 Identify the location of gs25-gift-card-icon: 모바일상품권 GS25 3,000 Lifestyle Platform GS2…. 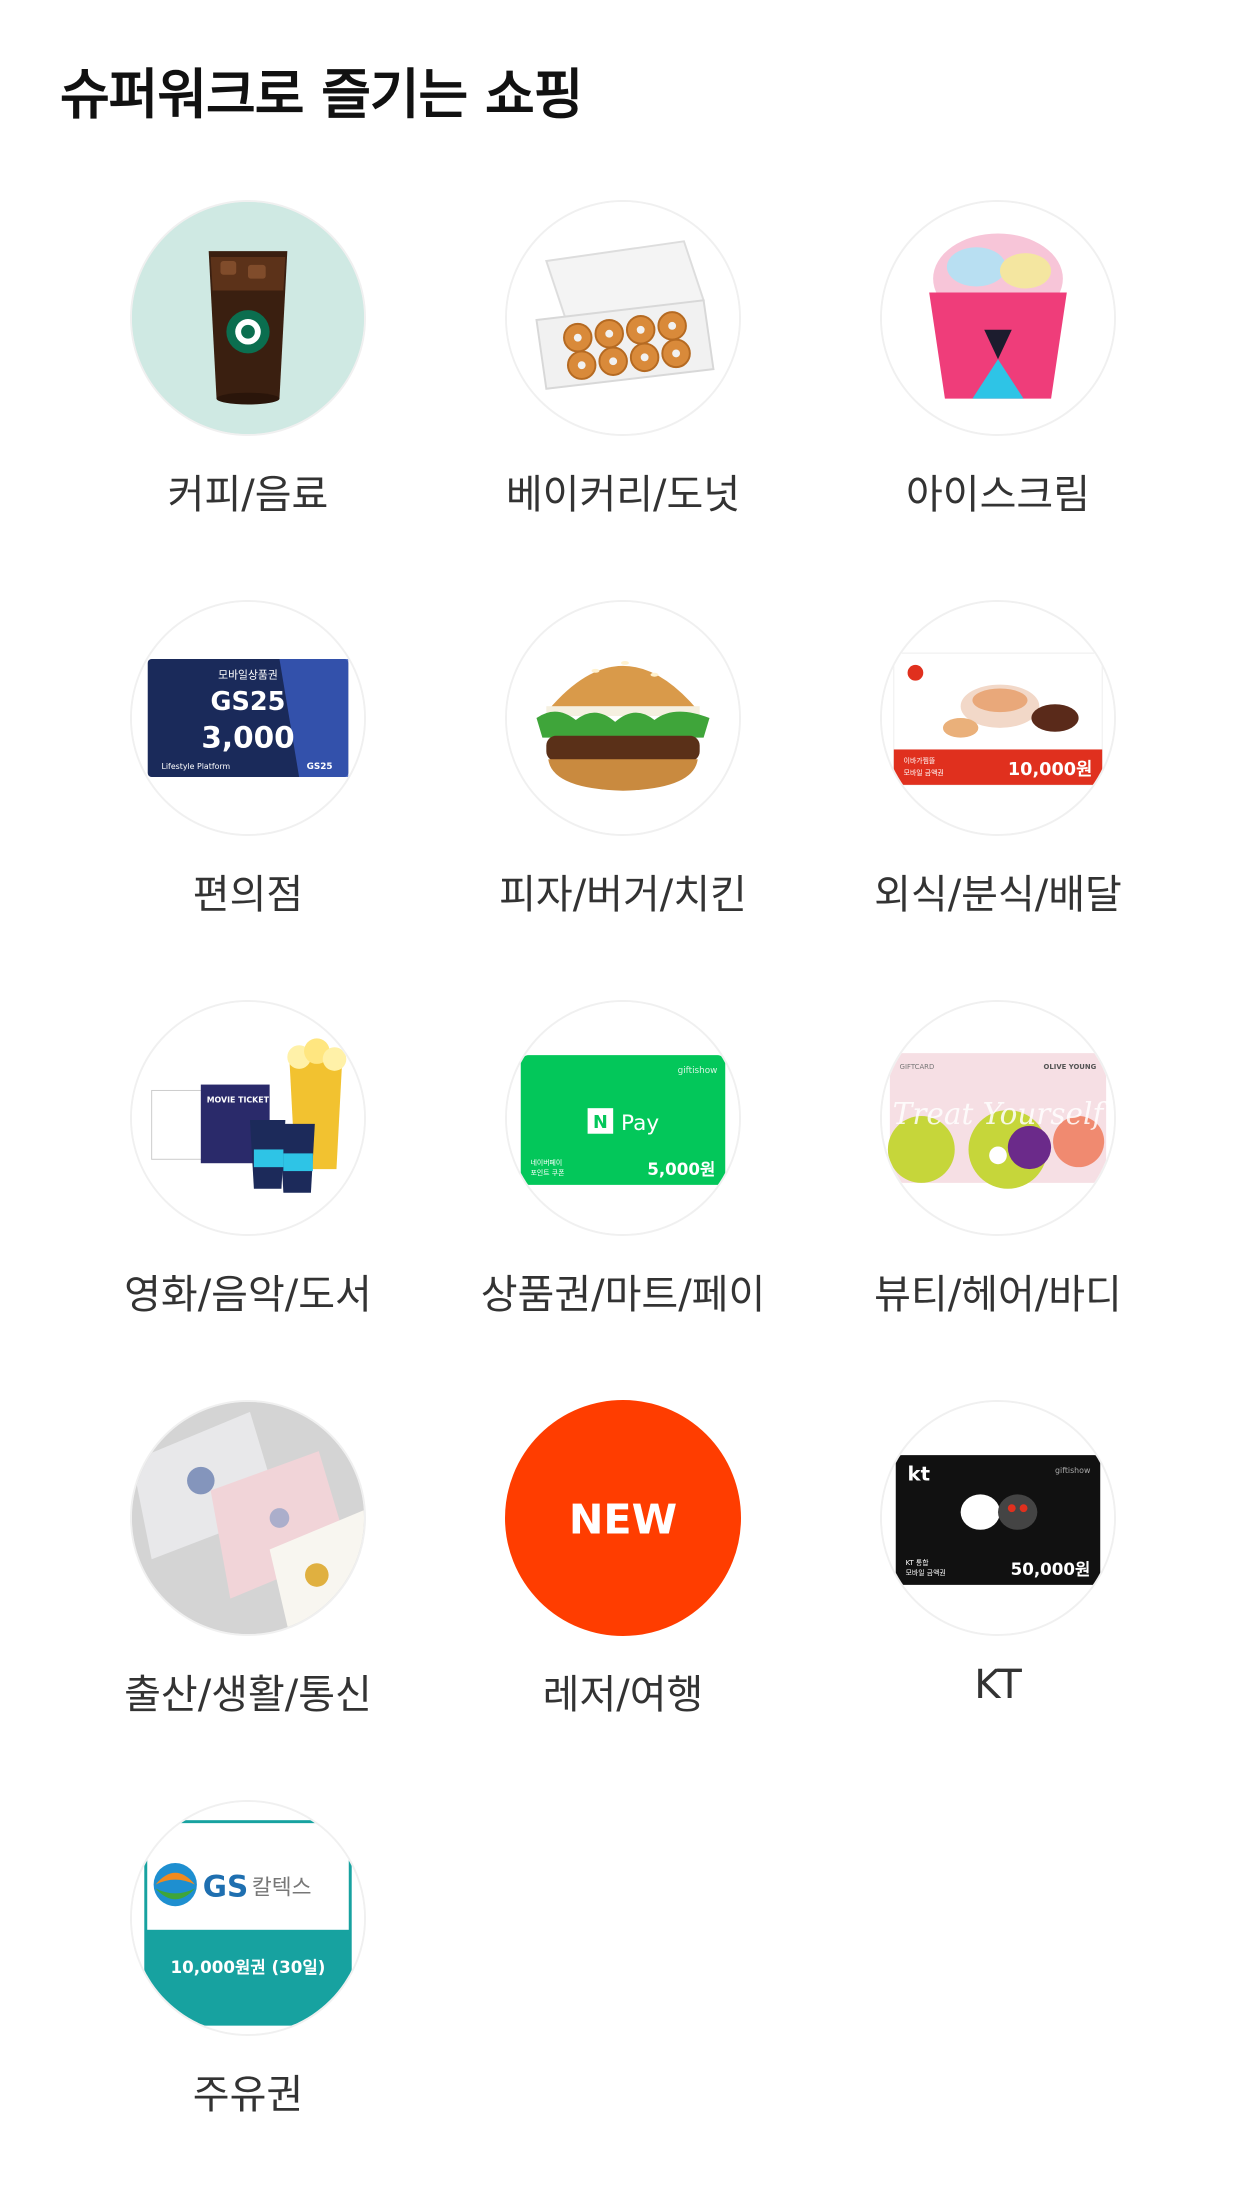
(248, 718).